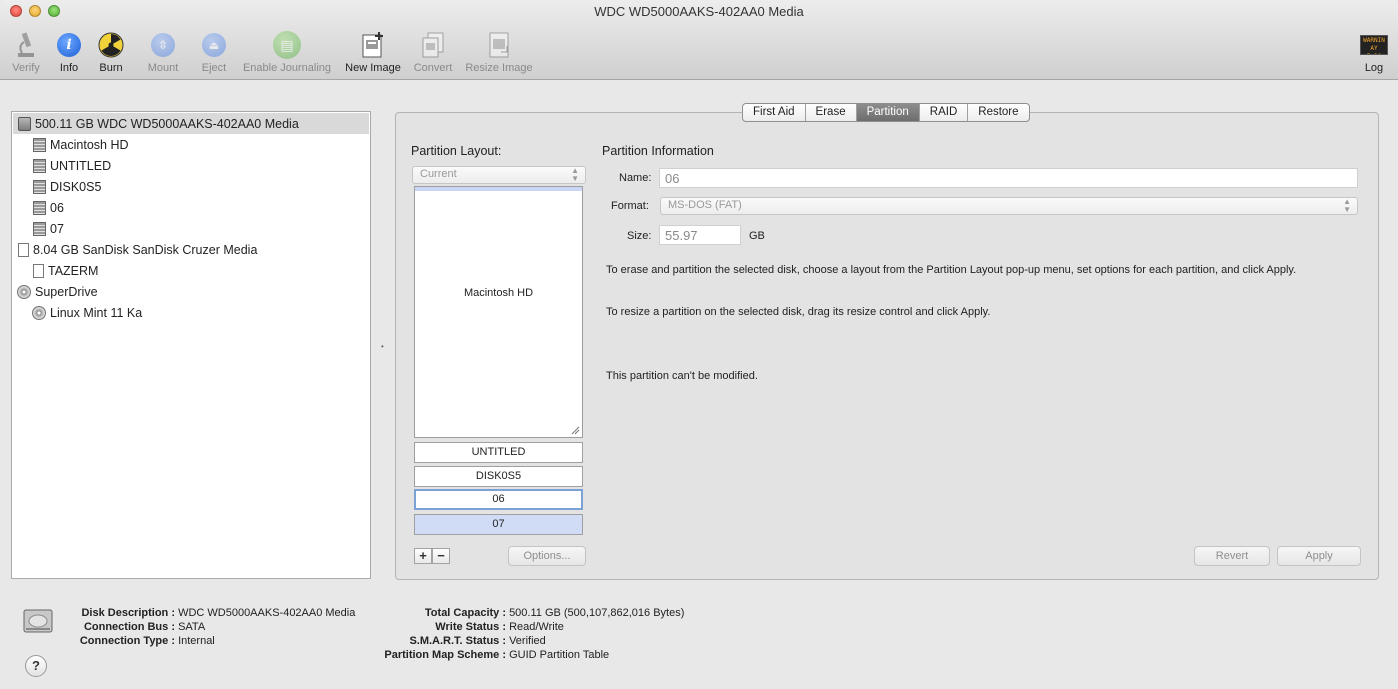 This screenshot has height=689, width=1398. Describe the element at coordinates (76, 186) in the screenshot. I see `disk-list-item-label: DISK0S5` at that location.